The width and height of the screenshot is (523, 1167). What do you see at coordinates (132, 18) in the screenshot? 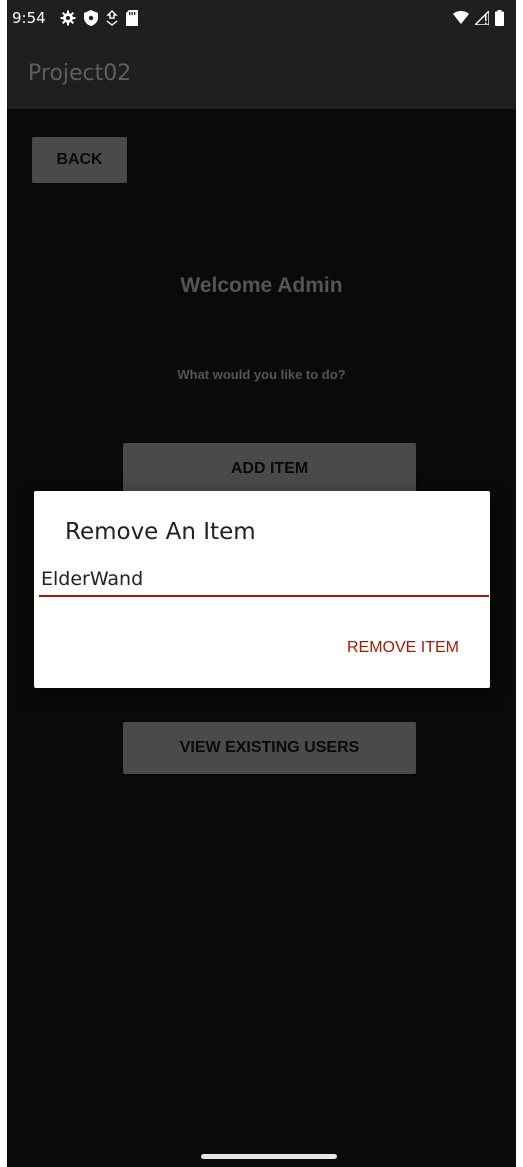
I see `sd-card-icon` at bounding box center [132, 18].